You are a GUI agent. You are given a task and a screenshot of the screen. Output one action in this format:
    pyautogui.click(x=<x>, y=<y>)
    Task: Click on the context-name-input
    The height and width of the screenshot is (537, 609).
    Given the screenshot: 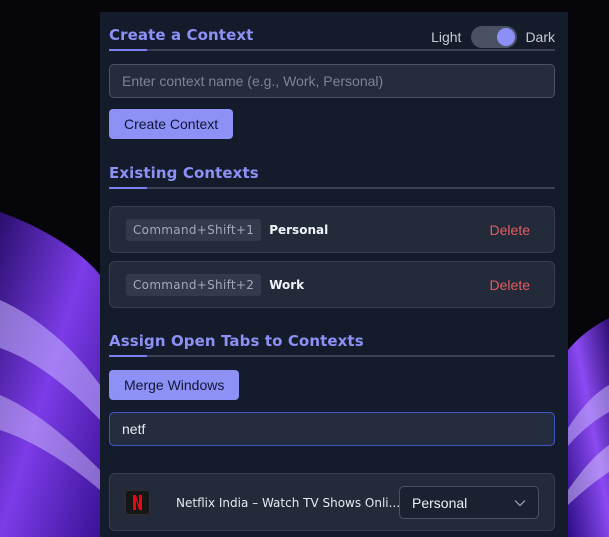 What is the action you would take?
    pyautogui.click(x=332, y=81)
    